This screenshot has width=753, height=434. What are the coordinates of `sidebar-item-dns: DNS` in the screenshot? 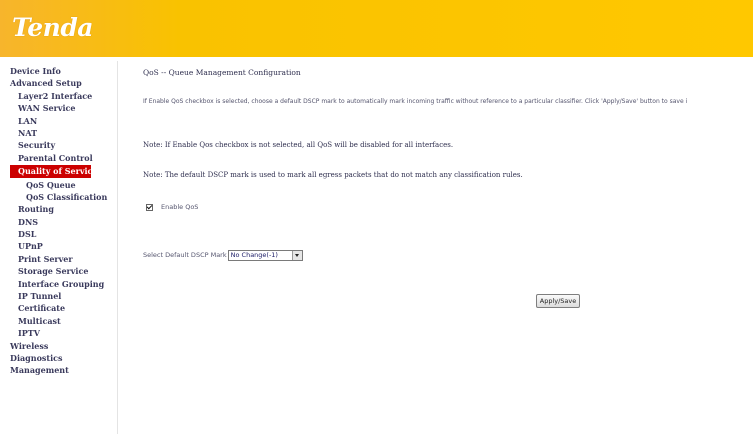 It's located at (58, 222).